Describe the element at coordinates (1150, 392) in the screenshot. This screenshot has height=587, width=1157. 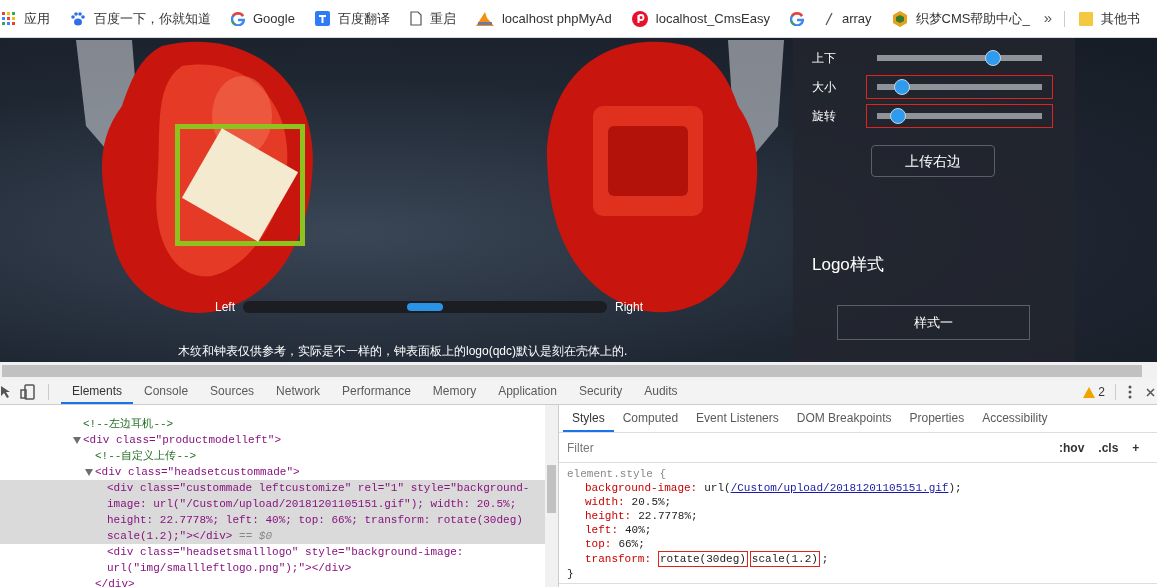
I see `close-icon` at that location.